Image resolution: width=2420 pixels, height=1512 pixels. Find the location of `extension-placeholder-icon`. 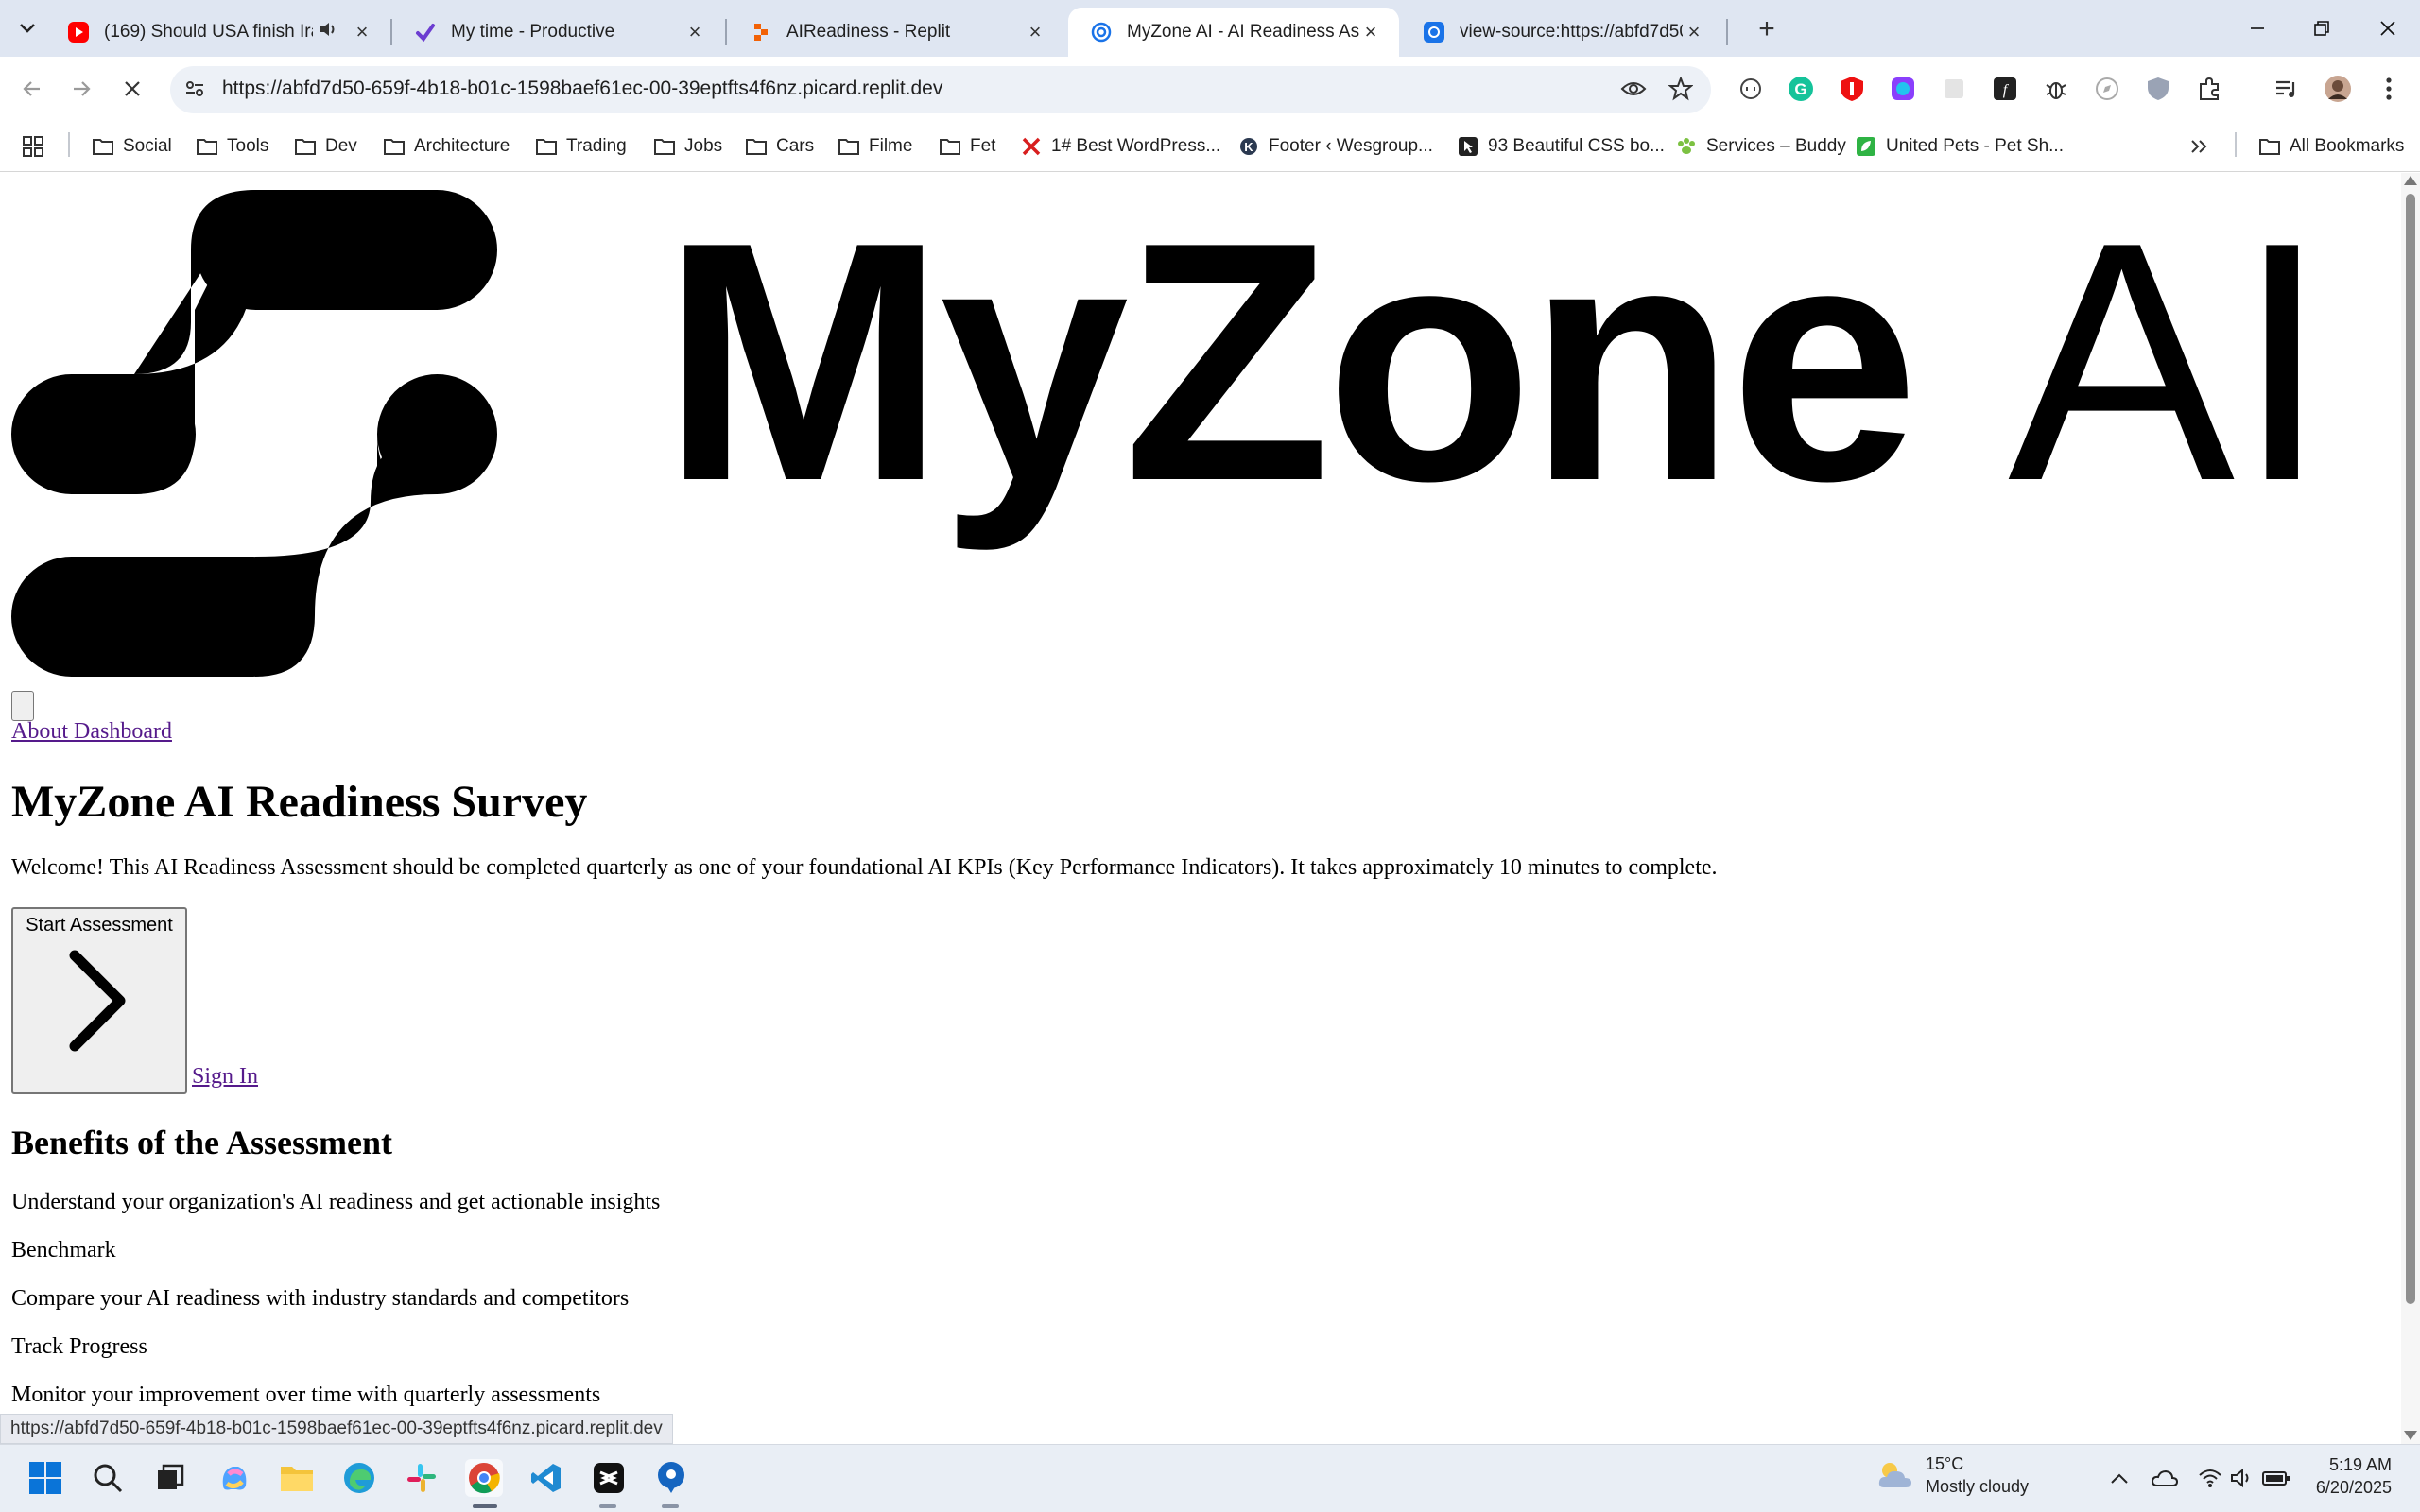

extension-placeholder-icon is located at coordinates (1954, 89).